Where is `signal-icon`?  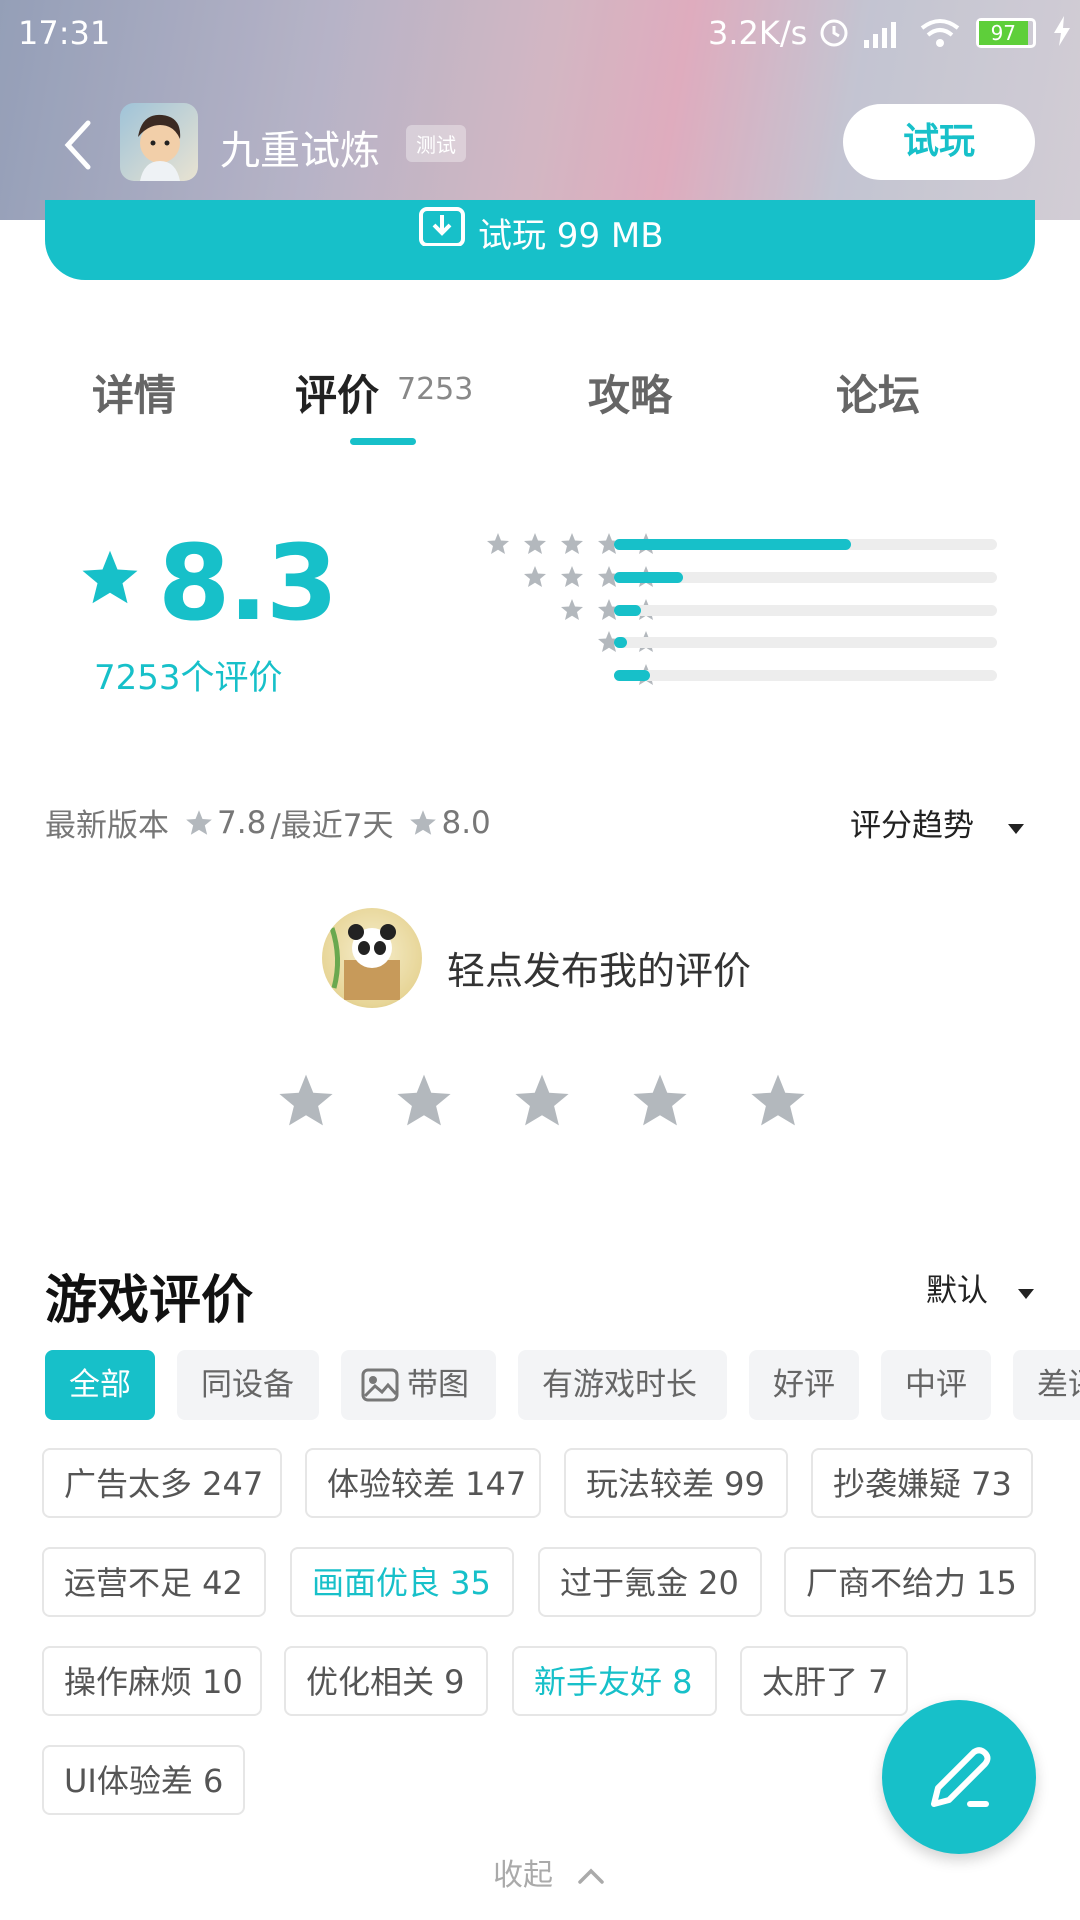 signal-icon is located at coordinates (884, 37).